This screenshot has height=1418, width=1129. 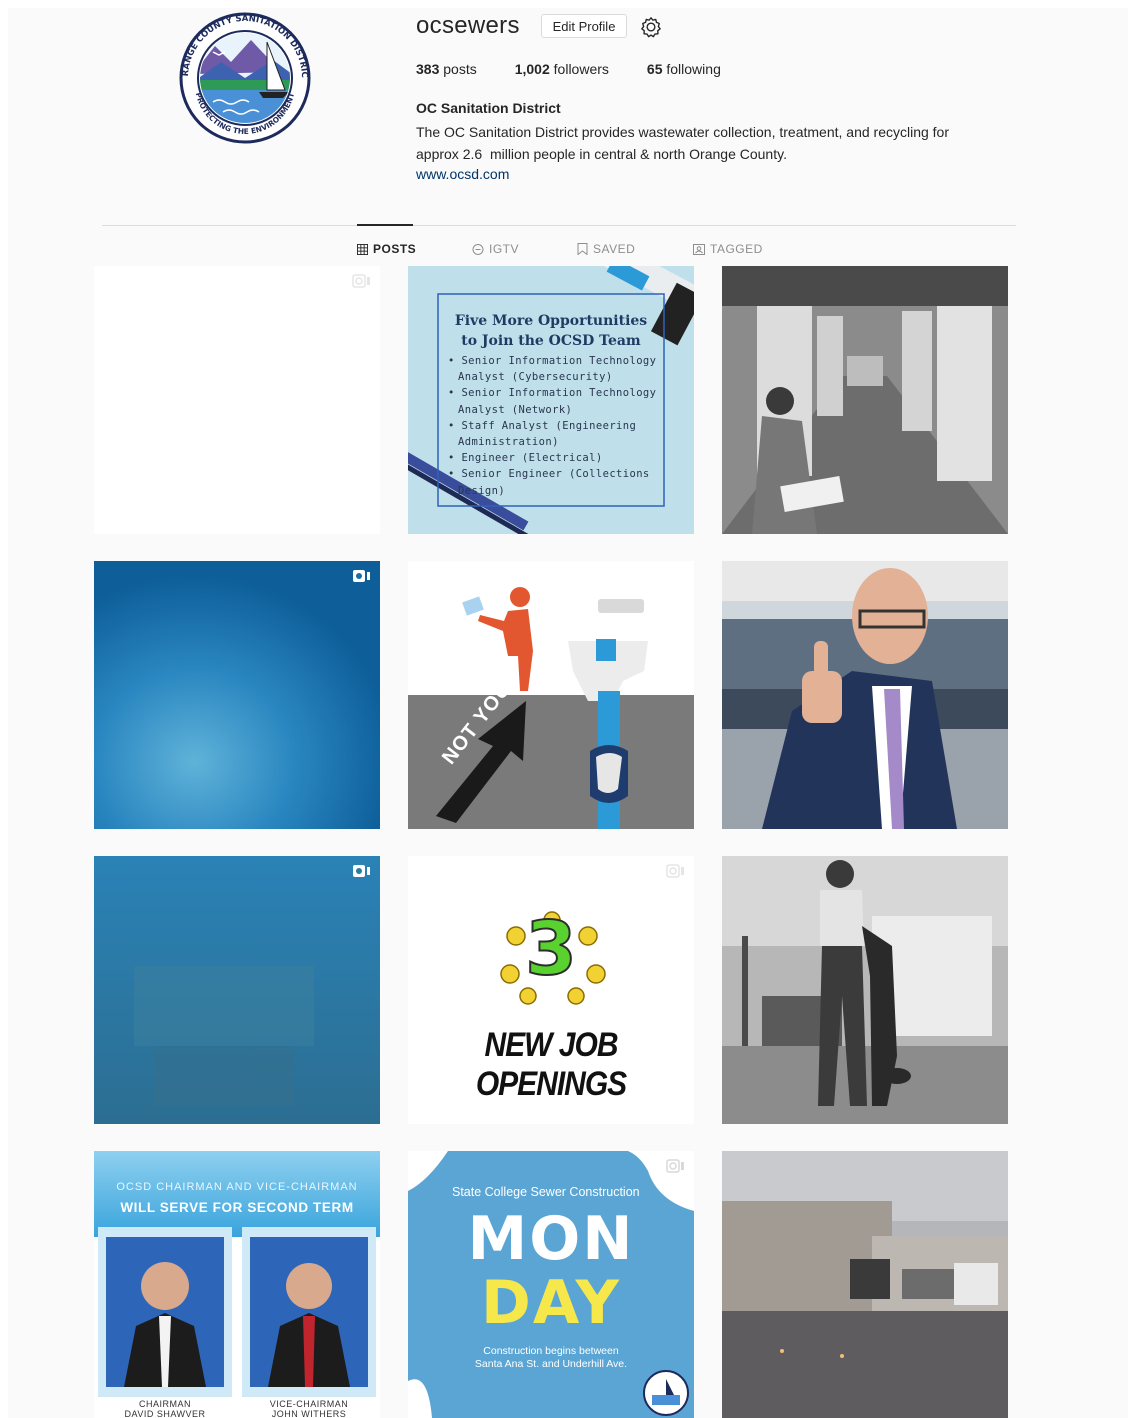 What do you see at coordinates (584, 26) in the screenshot?
I see `edit-profile-button: Edit Profile` at bounding box center [584, 26].